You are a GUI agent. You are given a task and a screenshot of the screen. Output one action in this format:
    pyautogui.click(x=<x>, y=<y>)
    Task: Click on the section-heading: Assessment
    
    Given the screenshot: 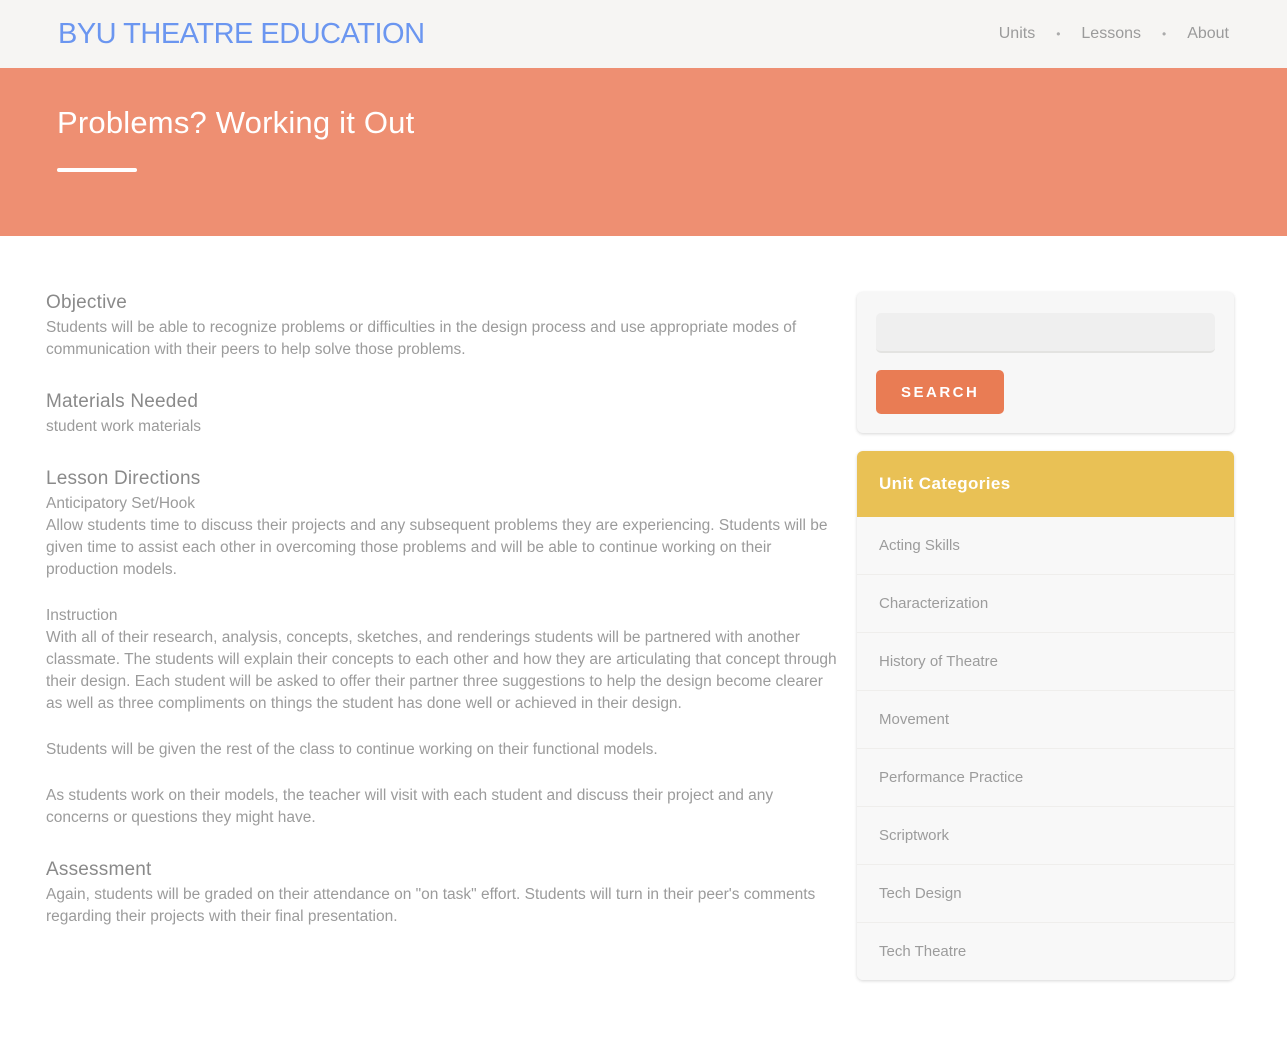 What is the action you would take?
    pyautogui.click(x=99, y=869)
    